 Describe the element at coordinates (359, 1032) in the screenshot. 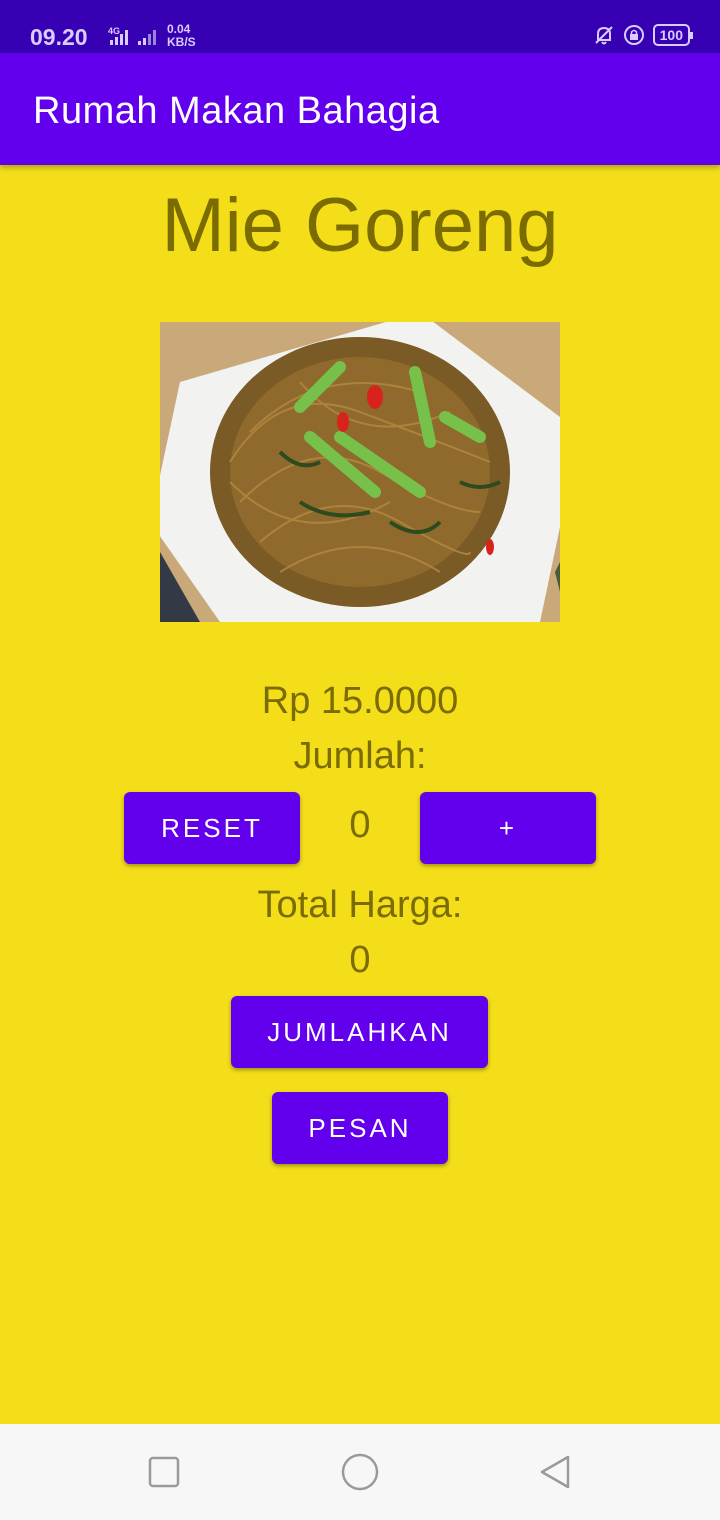

I see `sum-button: JUMLAHKAN` at that location.